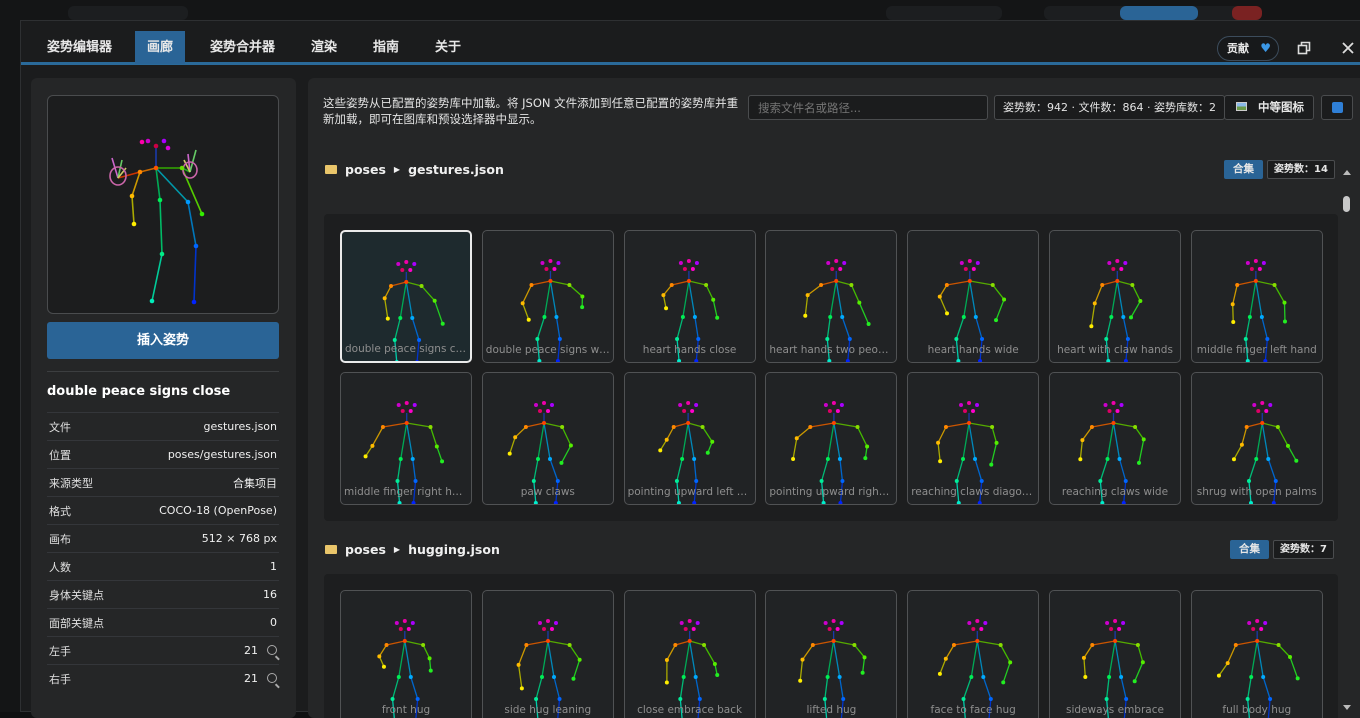  What do you see at coordinates (79, 47) in the screenshot?
I see `tab-pose-editor: 姿势编辑器` at bounding box center [79, 47].